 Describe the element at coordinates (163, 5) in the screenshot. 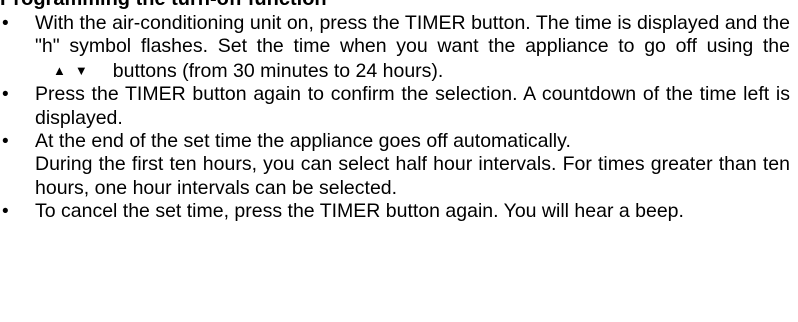

I see `section-heading: Programming the turn-off function` at that location.